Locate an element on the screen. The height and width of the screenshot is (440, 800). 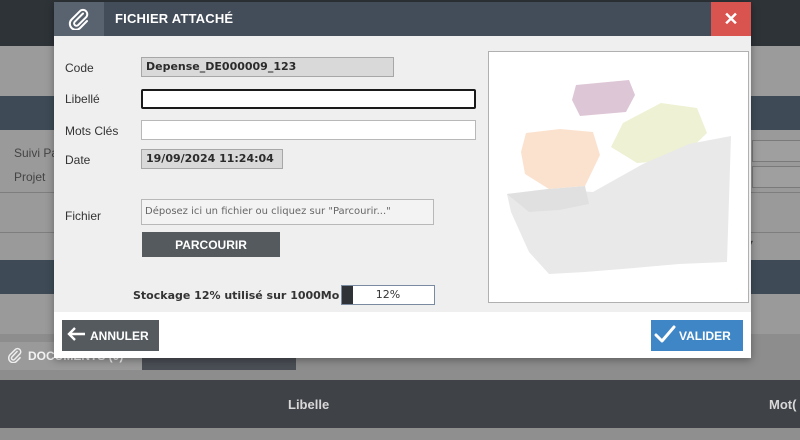
cancel-button-label: ANNULER is located at coordinates (119, 335).